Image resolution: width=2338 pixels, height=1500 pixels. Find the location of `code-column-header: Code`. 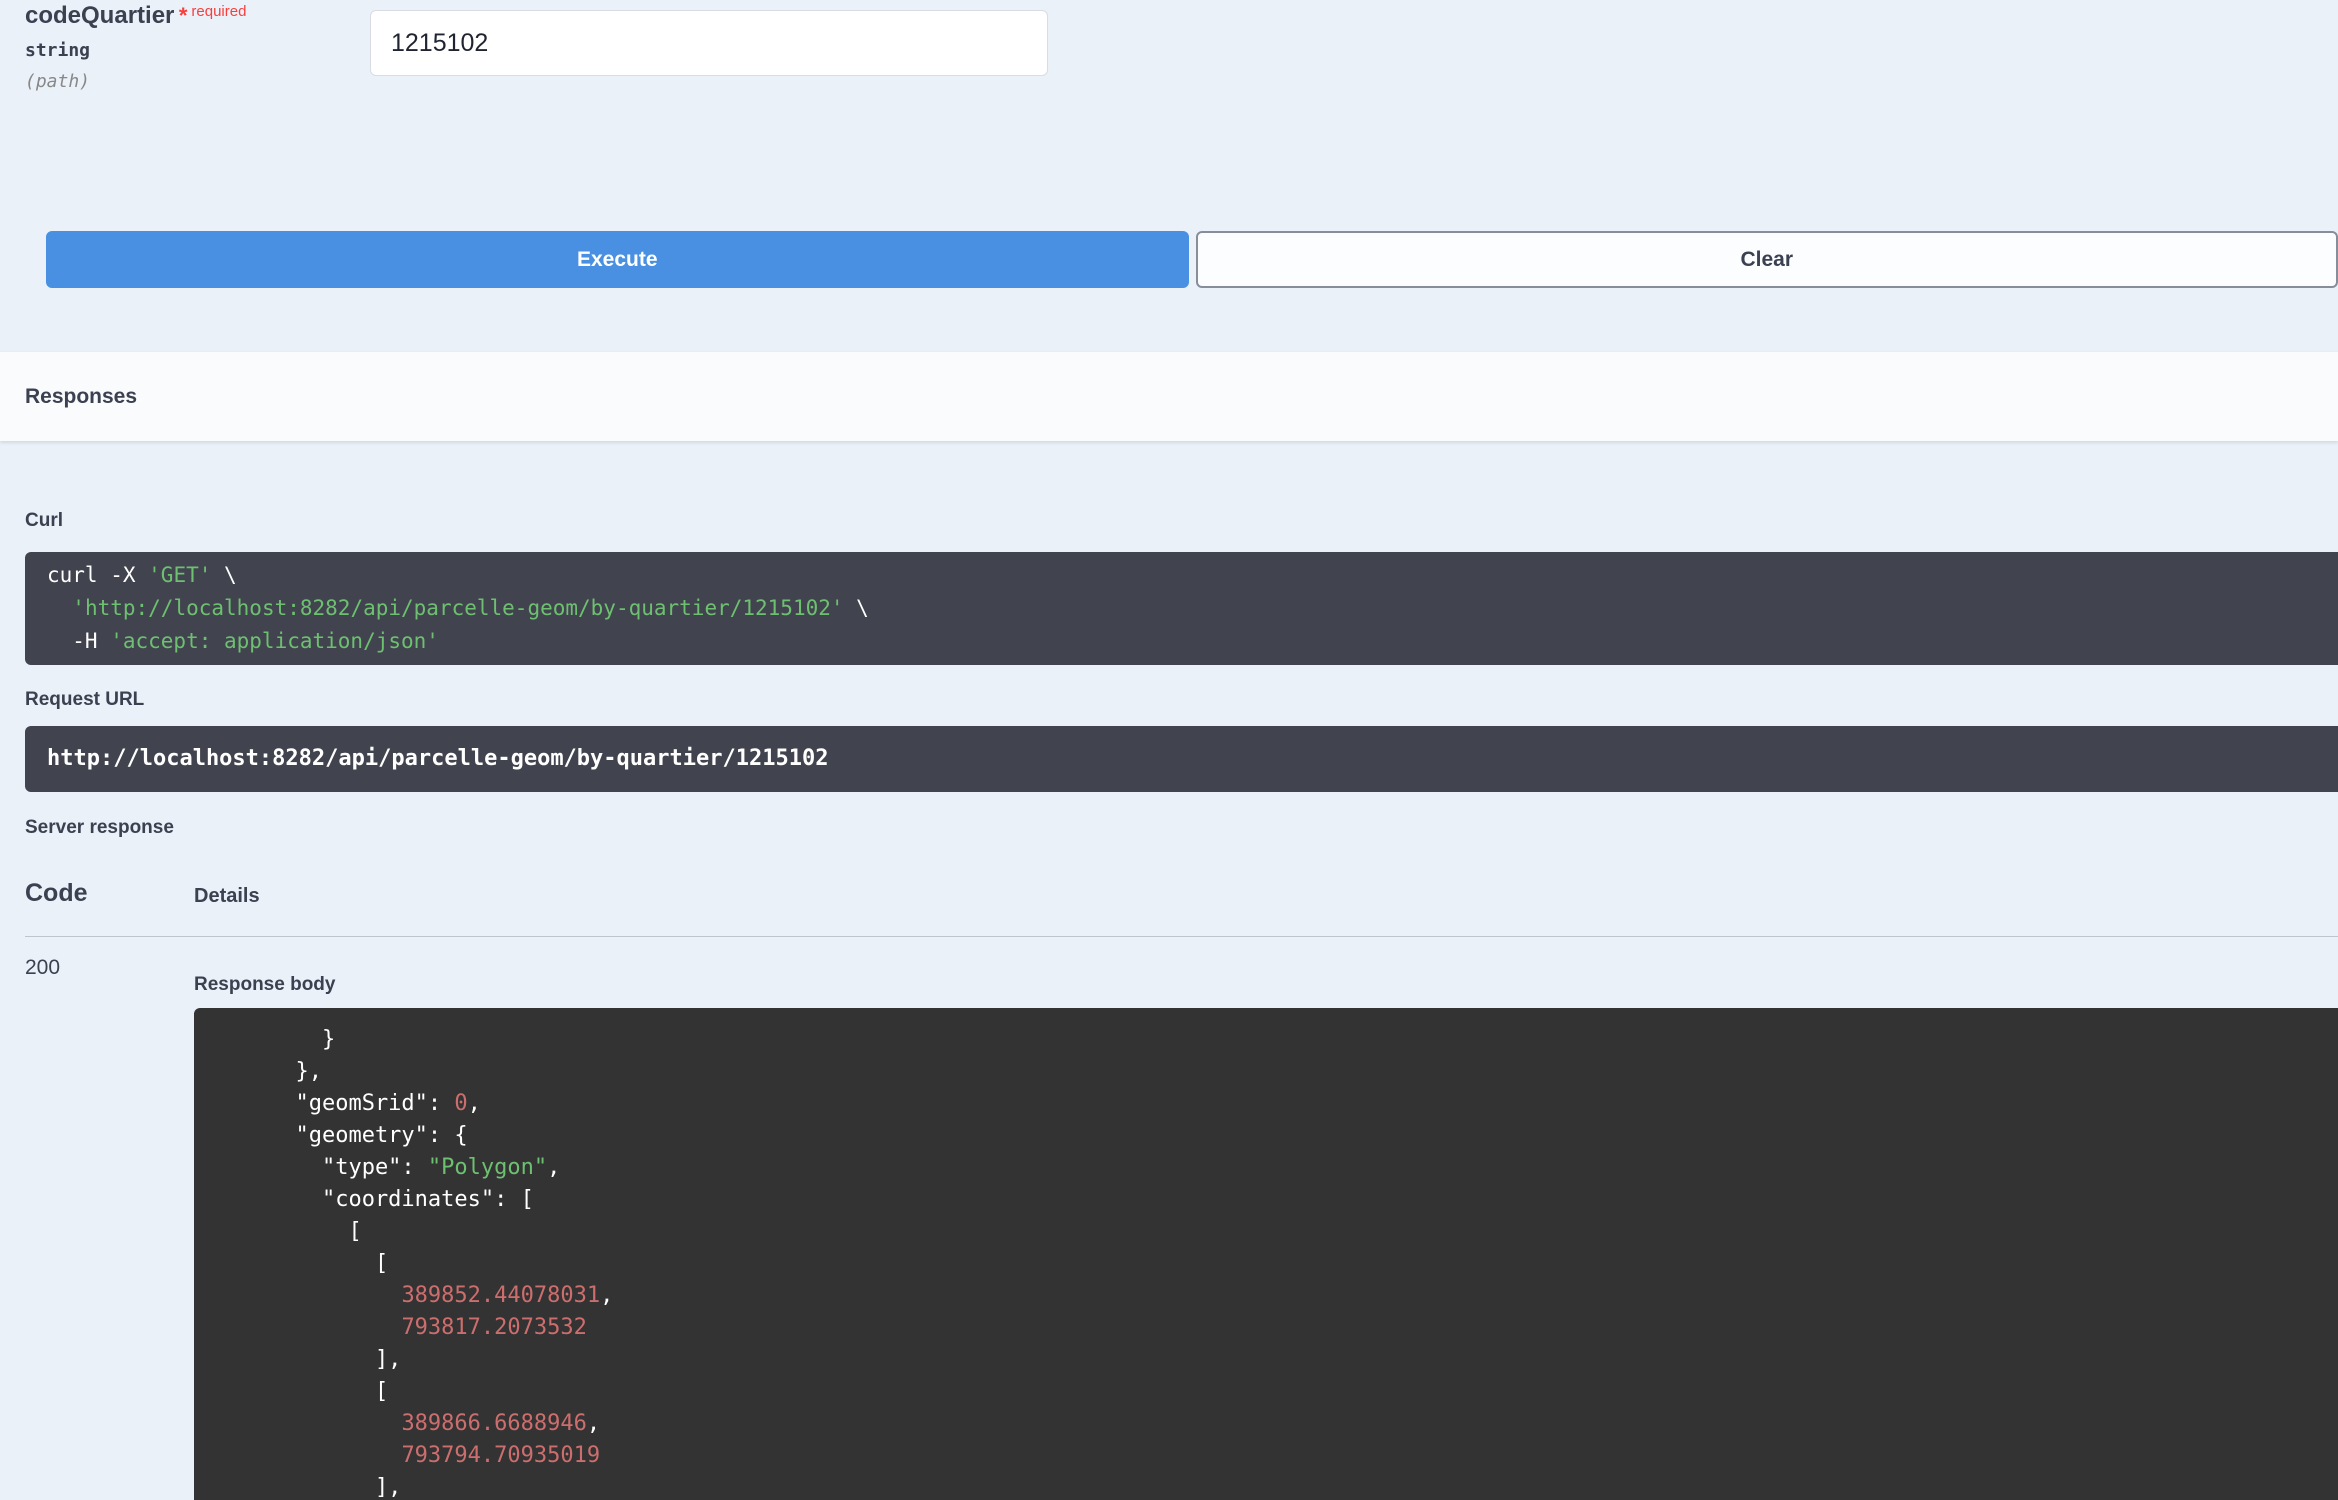

code-column-header: Code is located at coordinates (56, 893).